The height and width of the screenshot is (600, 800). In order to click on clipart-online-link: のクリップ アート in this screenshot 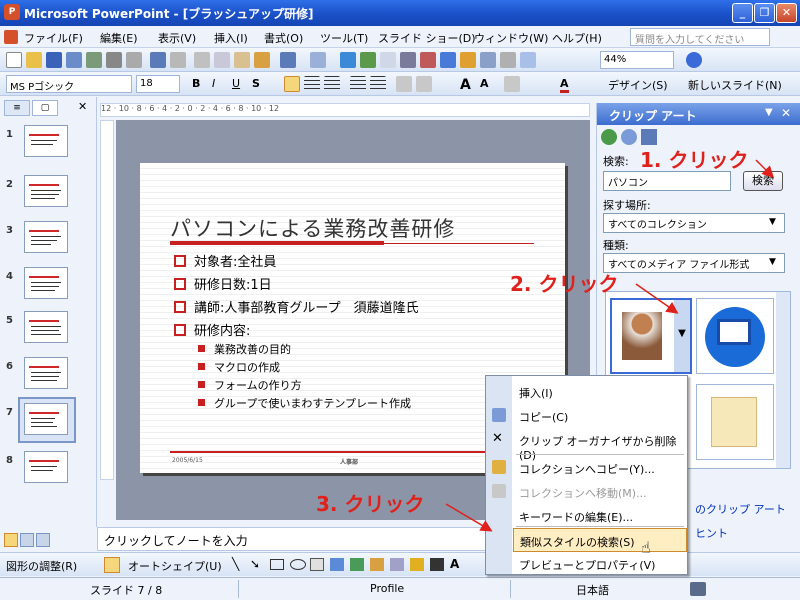, I will do `click(740, 509)`.